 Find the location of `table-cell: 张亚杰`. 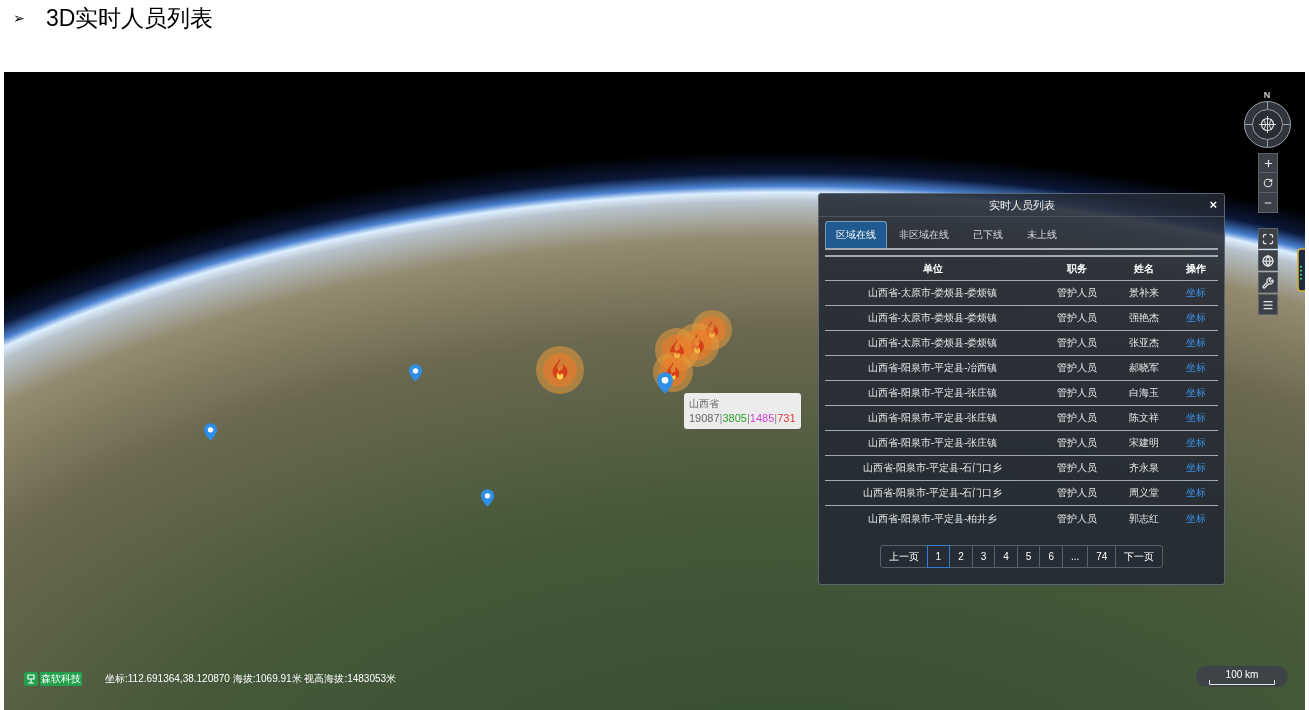

table-cell: 张亚杰 is located at coordinates (1144, 343).